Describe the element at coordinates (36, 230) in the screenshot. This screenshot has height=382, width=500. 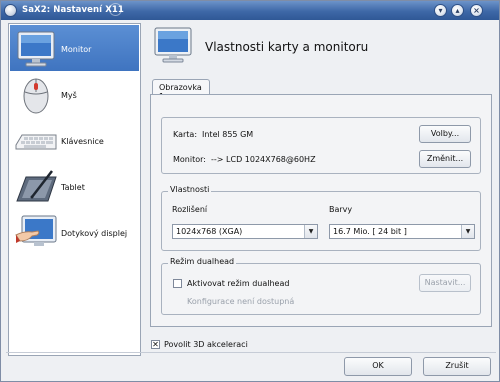
I see `touchscreen-icon` at that location.